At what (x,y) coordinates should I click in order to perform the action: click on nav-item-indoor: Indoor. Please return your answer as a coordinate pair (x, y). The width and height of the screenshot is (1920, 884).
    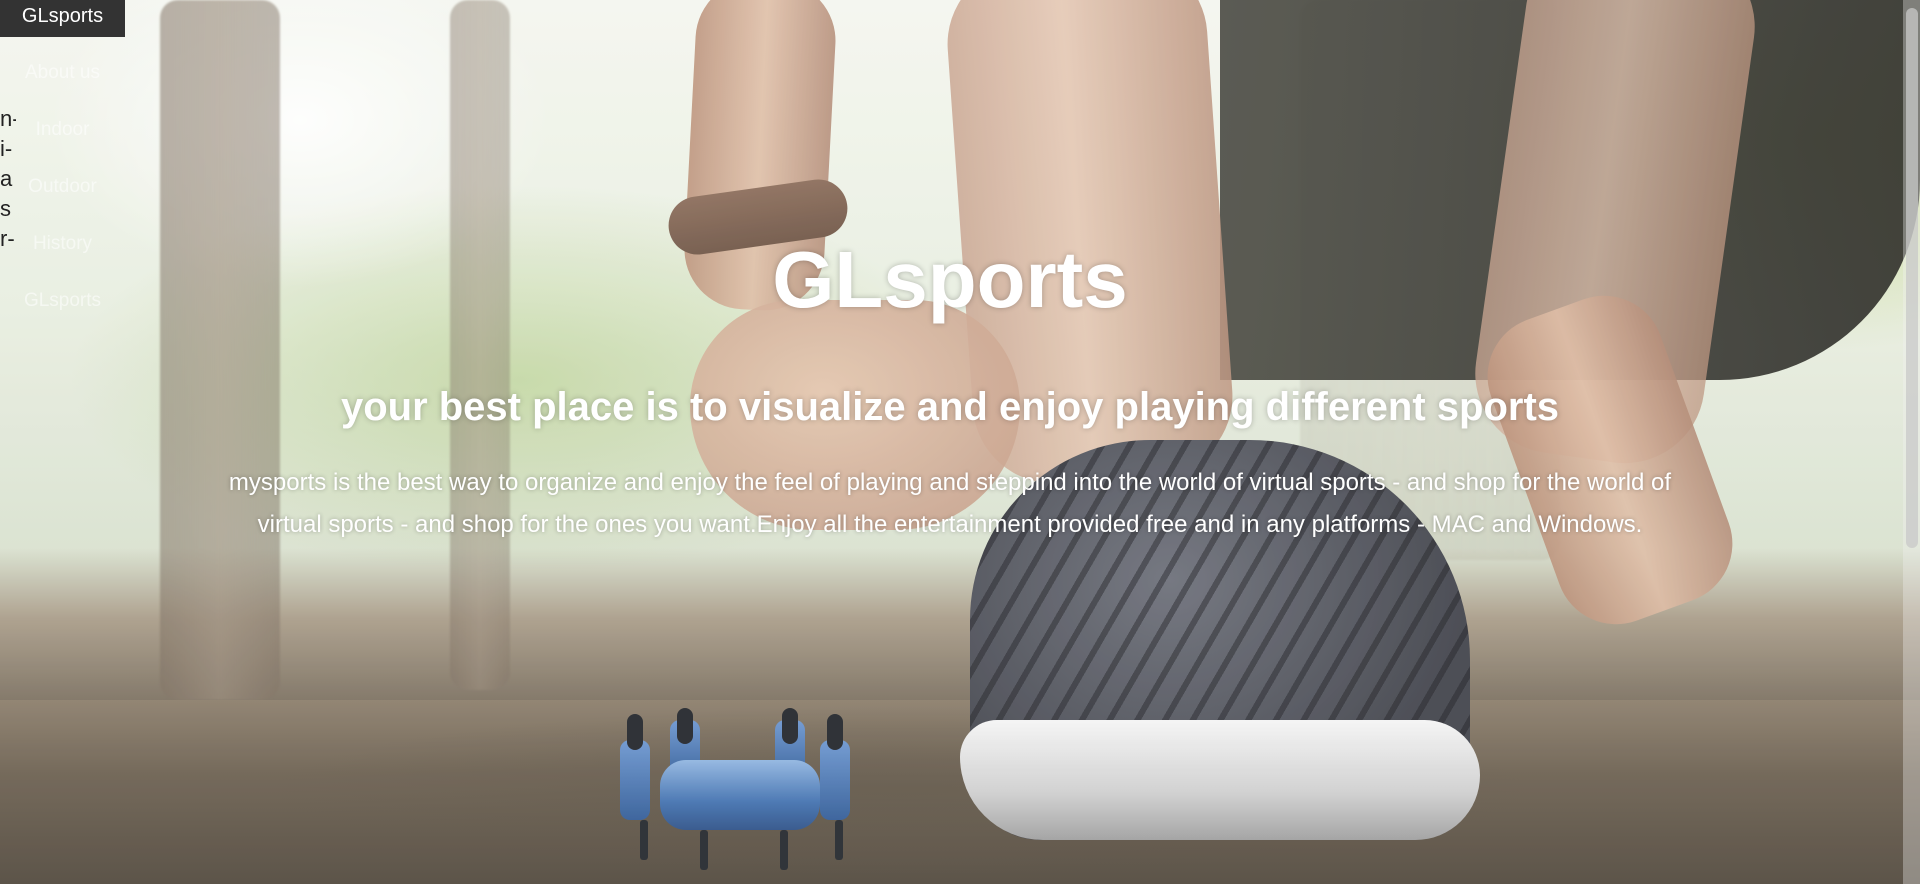
    Looking at the image, I should click on (62, 122).